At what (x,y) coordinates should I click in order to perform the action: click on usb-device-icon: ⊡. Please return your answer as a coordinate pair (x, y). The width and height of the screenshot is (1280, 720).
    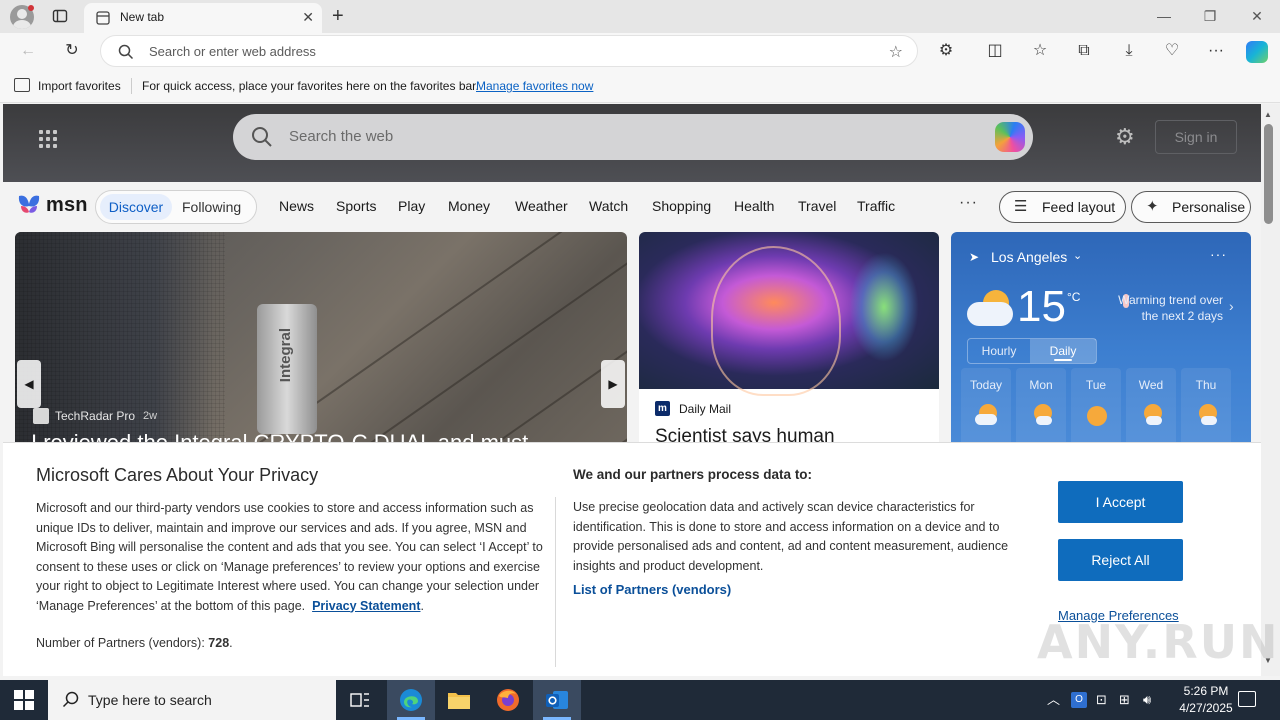
    Looking at the image, I should click on (1101, 700).